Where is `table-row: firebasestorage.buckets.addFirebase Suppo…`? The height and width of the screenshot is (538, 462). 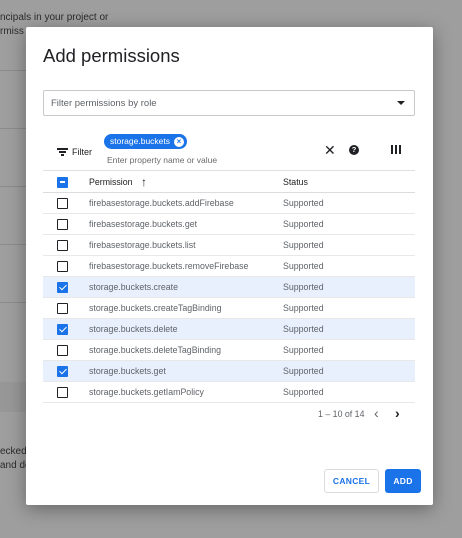 table-row: firebasestorage.buckets.addFirebase Suppo… is located at coordinates (229, 203).